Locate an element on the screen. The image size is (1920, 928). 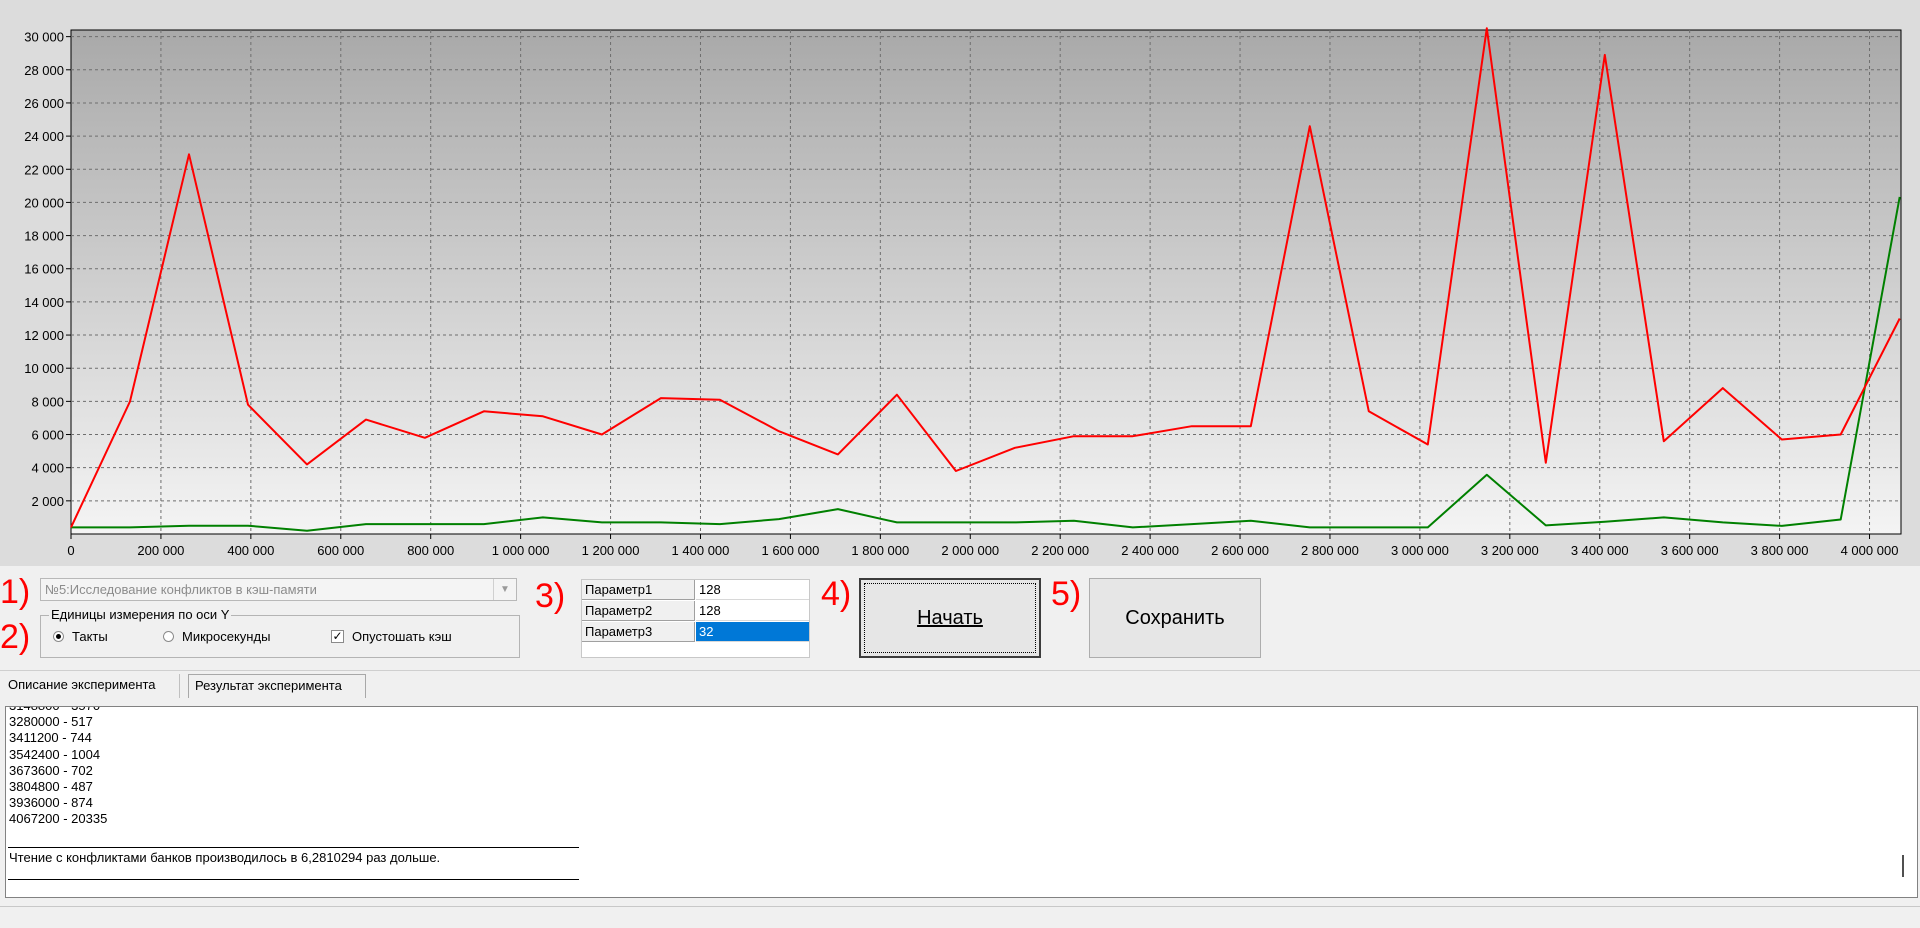
x-tick-label: 0 is located at coordinates (70, 550).